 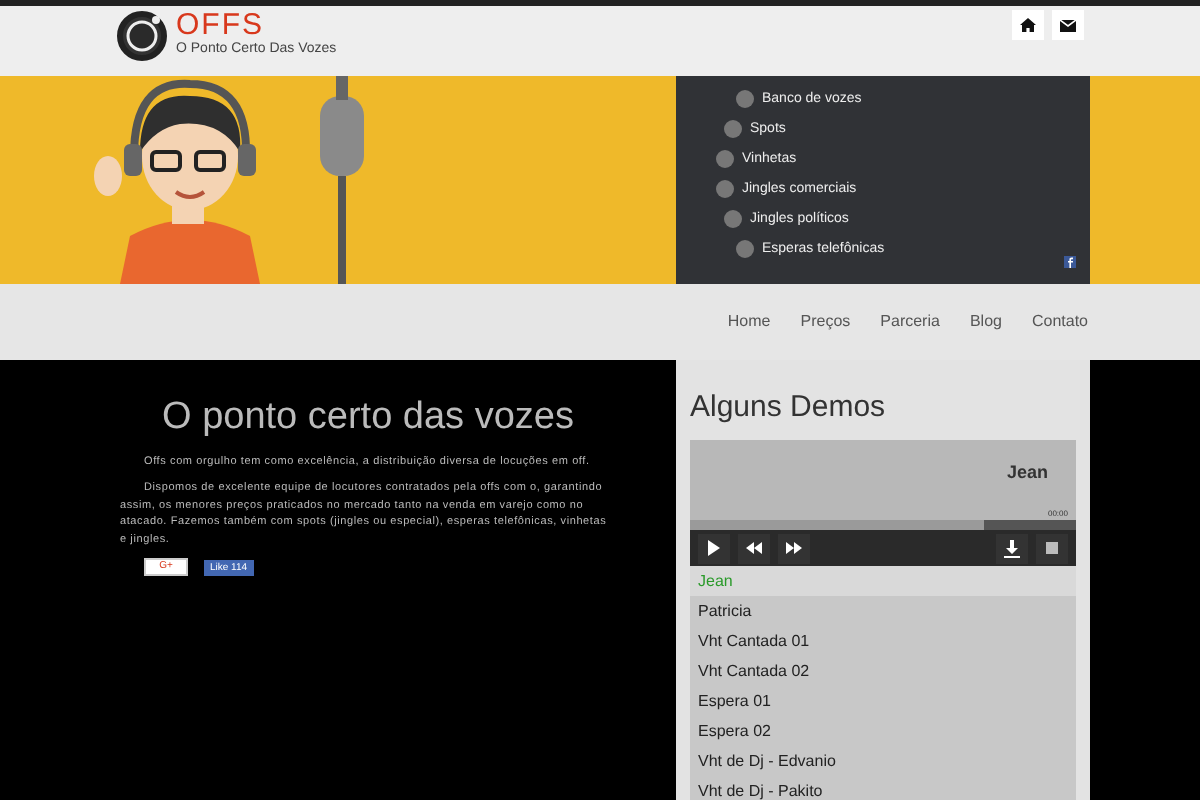 I want to click on logo-icon, so click(x=142, y=36).